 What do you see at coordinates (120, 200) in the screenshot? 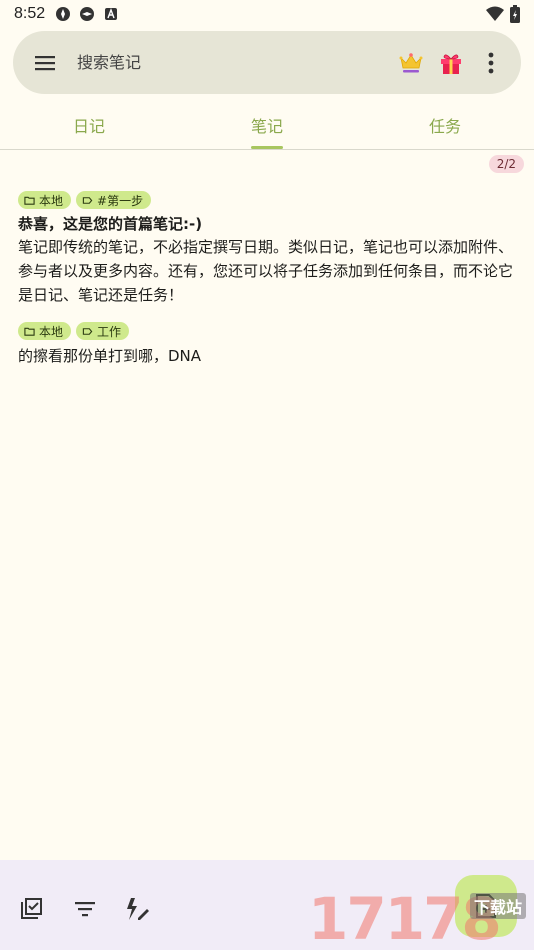
I see `tag-label: #第一步` at bounding box center [120, 200].